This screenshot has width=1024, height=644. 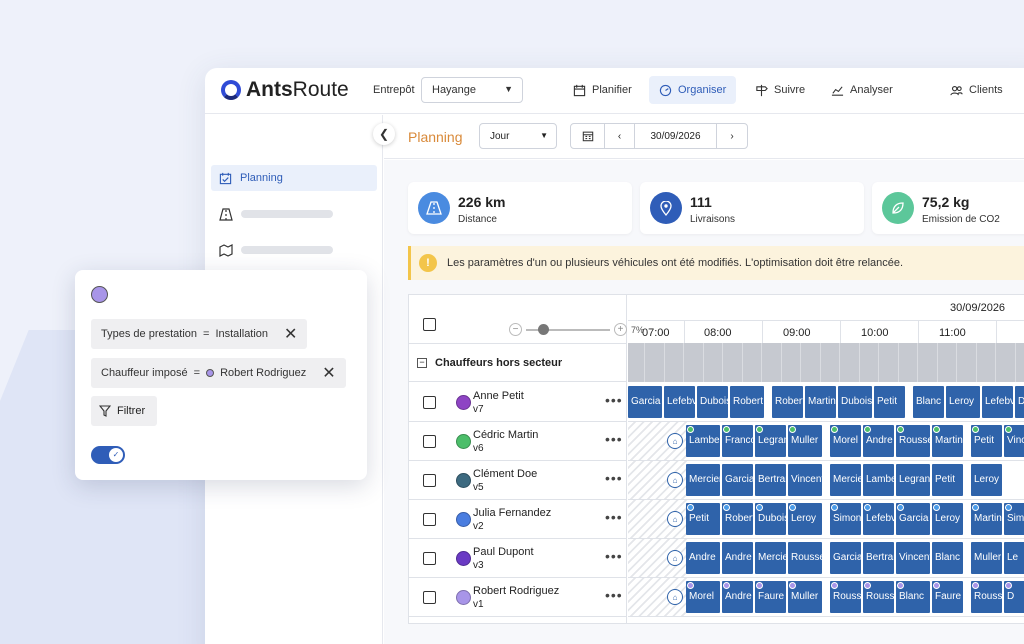 What do you see at coordinates (429, 324) in the screenshot?
I see `select-all-checkbox` at bounding box center [429, 324].